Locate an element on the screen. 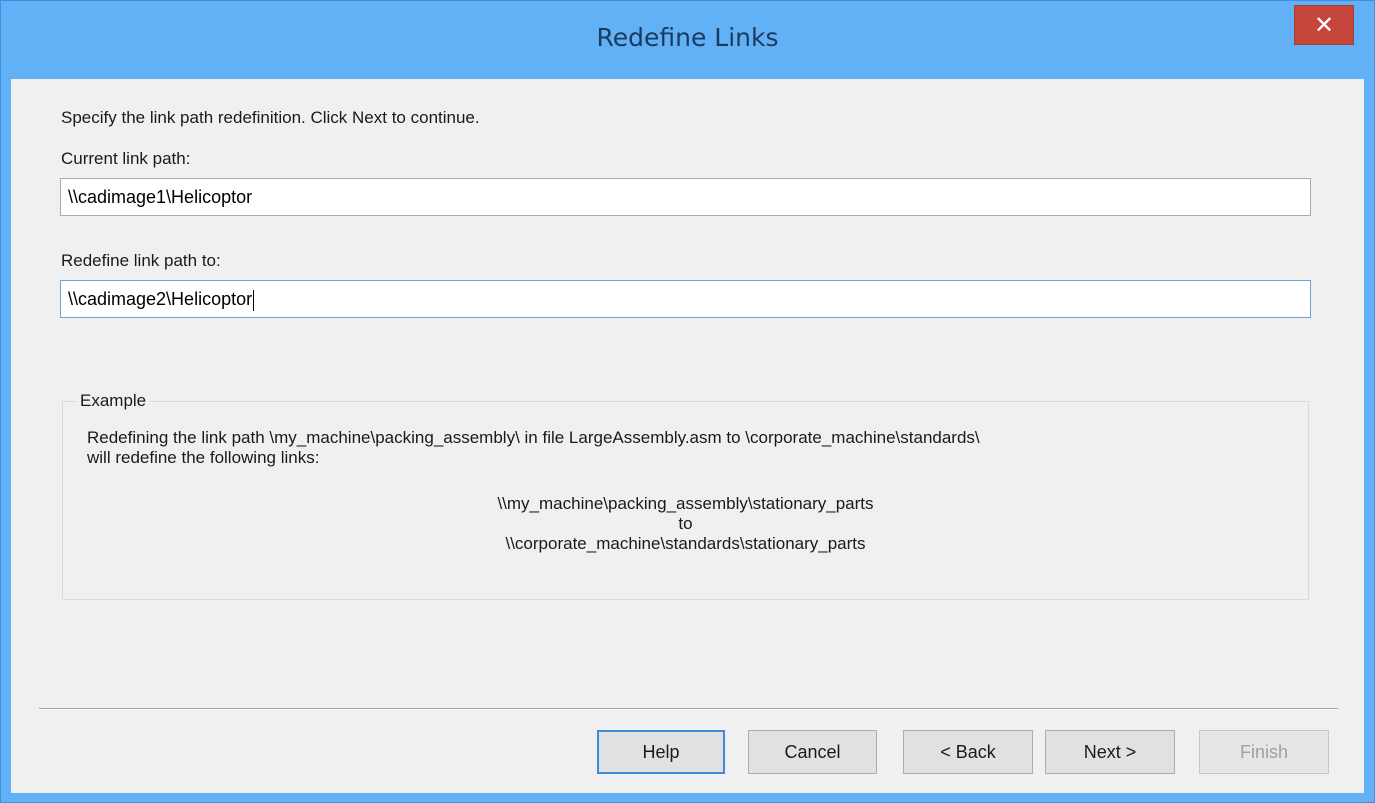 The width and height of the screenshot is (1375, 803). current-link-value: \\cadimage1\Helicoptor is located at coordinates (160, 197).